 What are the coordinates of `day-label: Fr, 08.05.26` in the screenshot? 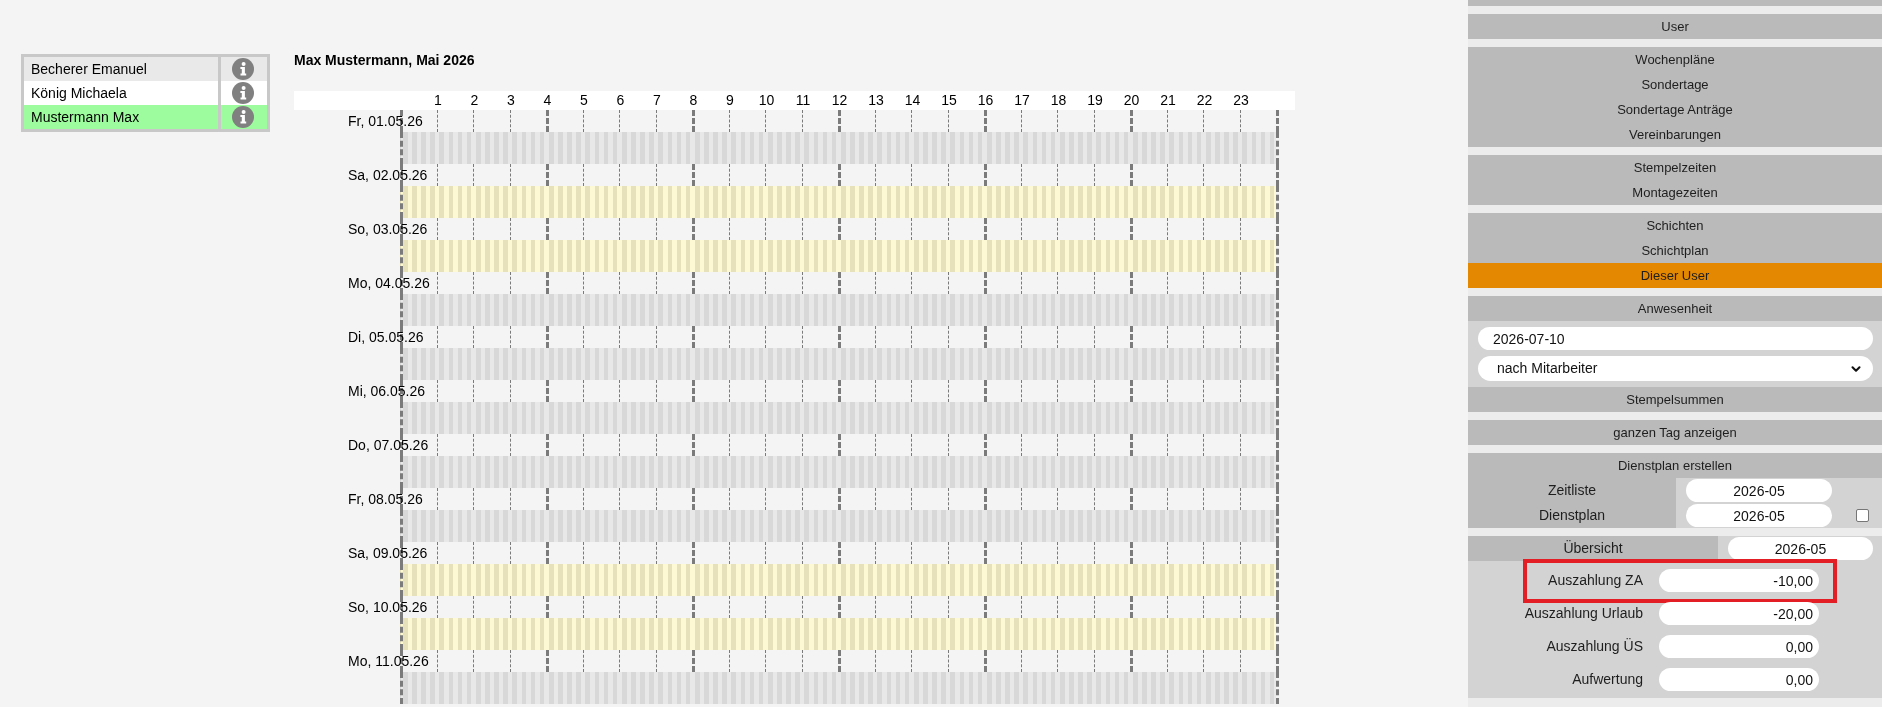 It's located at (385, 499).